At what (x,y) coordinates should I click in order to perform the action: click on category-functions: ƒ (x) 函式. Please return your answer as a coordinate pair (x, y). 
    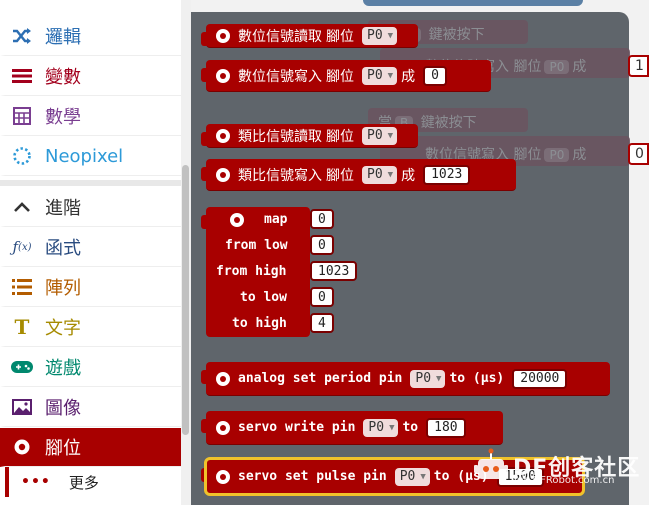
    Looking at the image, I should click on (90, 247).